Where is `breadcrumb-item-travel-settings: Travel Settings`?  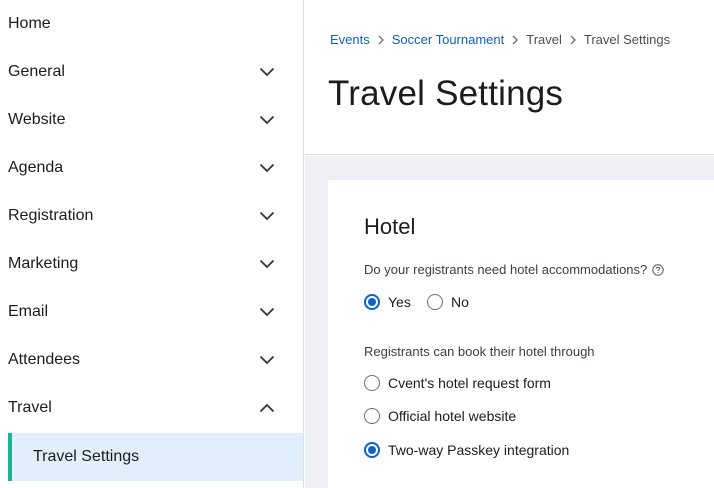 breadcrumb-item-travel-settings: Travel Settings is located at coordinates (627, 39).